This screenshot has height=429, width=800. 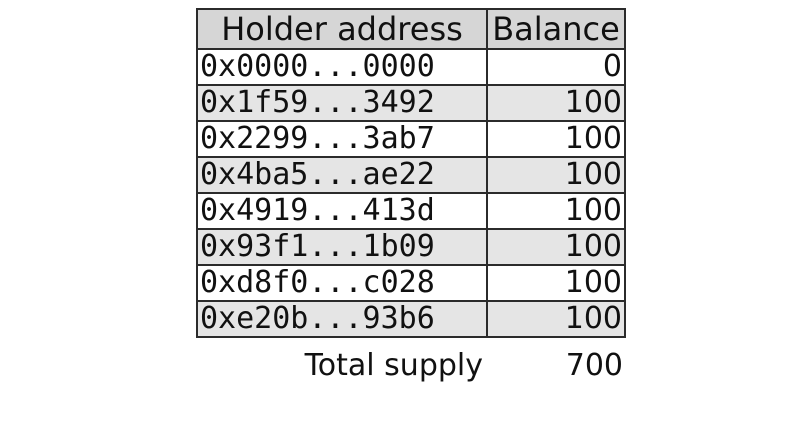 I want to click on holder-address-cell: 0xe20b...93b6, so click(x=342, y=319).